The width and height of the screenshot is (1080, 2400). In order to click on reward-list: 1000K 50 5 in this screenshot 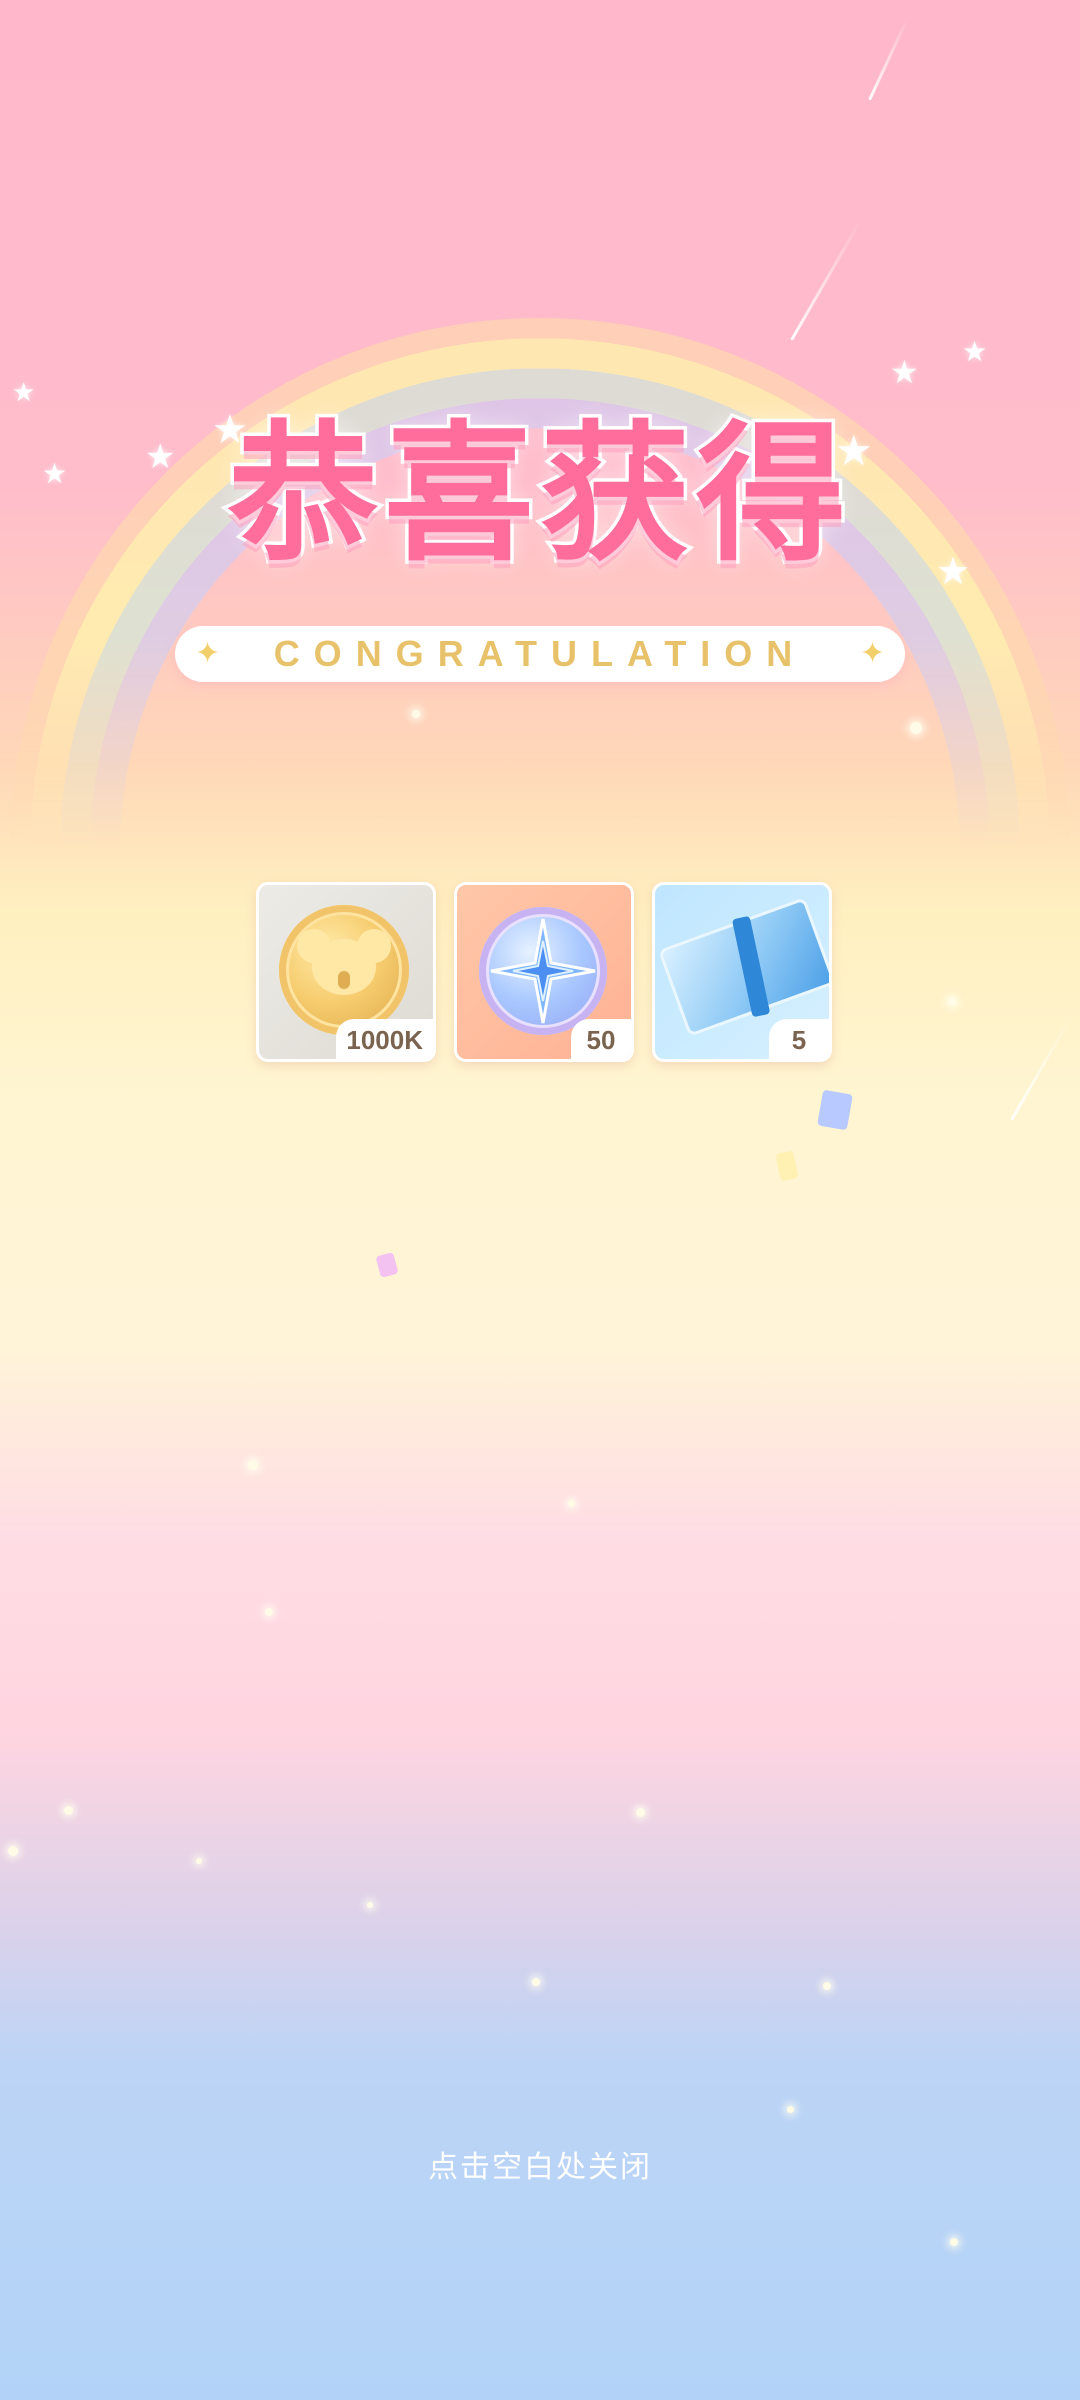, I will do `click(544, 972)`.